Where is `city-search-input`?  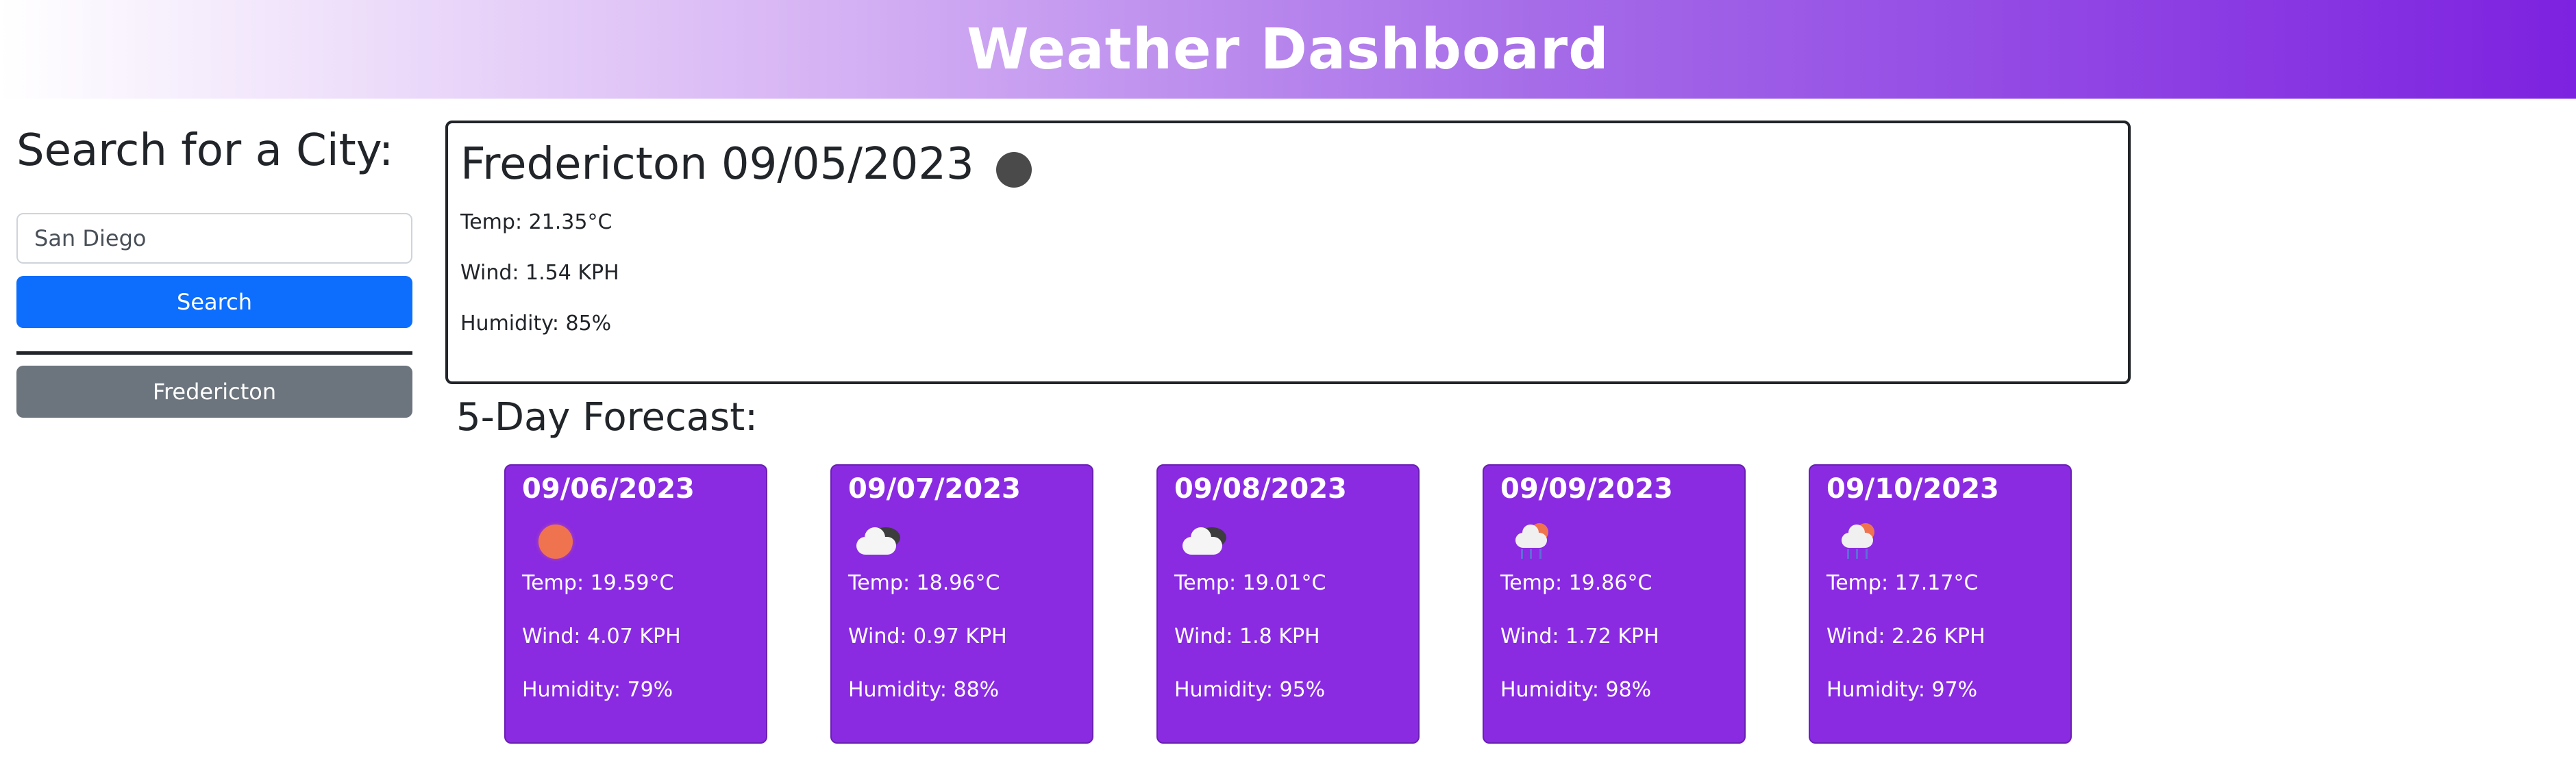 city-search-input is located at coordinates (214, 238).